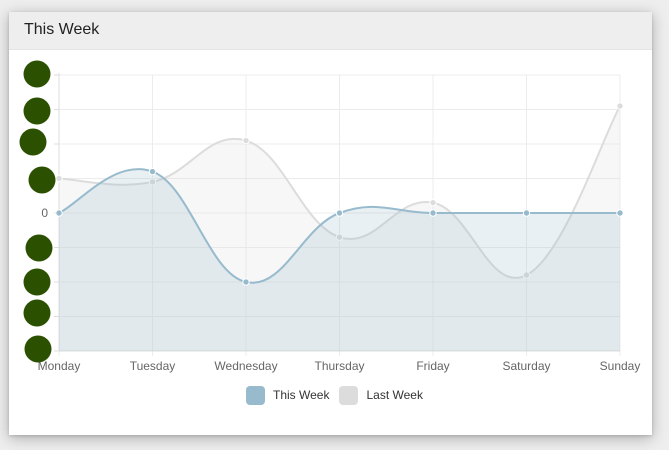 Image resolution: width=669 pixels, height=450 pixels. What do you see at coordinates (153, 366) in the screenshot?
I see `x-tick-label: Tuesday` at bounding box center [153, 366].